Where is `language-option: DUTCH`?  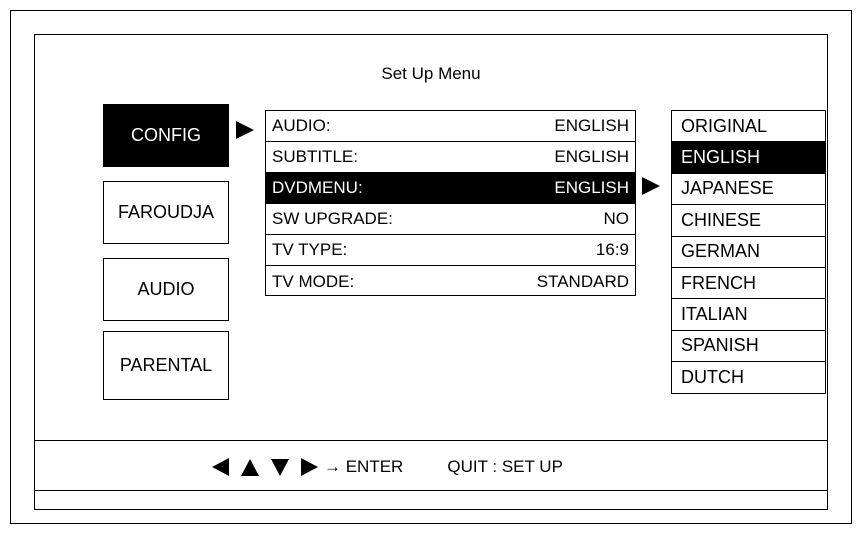
language-option: DUTCH is located at coordinates (748, 377).